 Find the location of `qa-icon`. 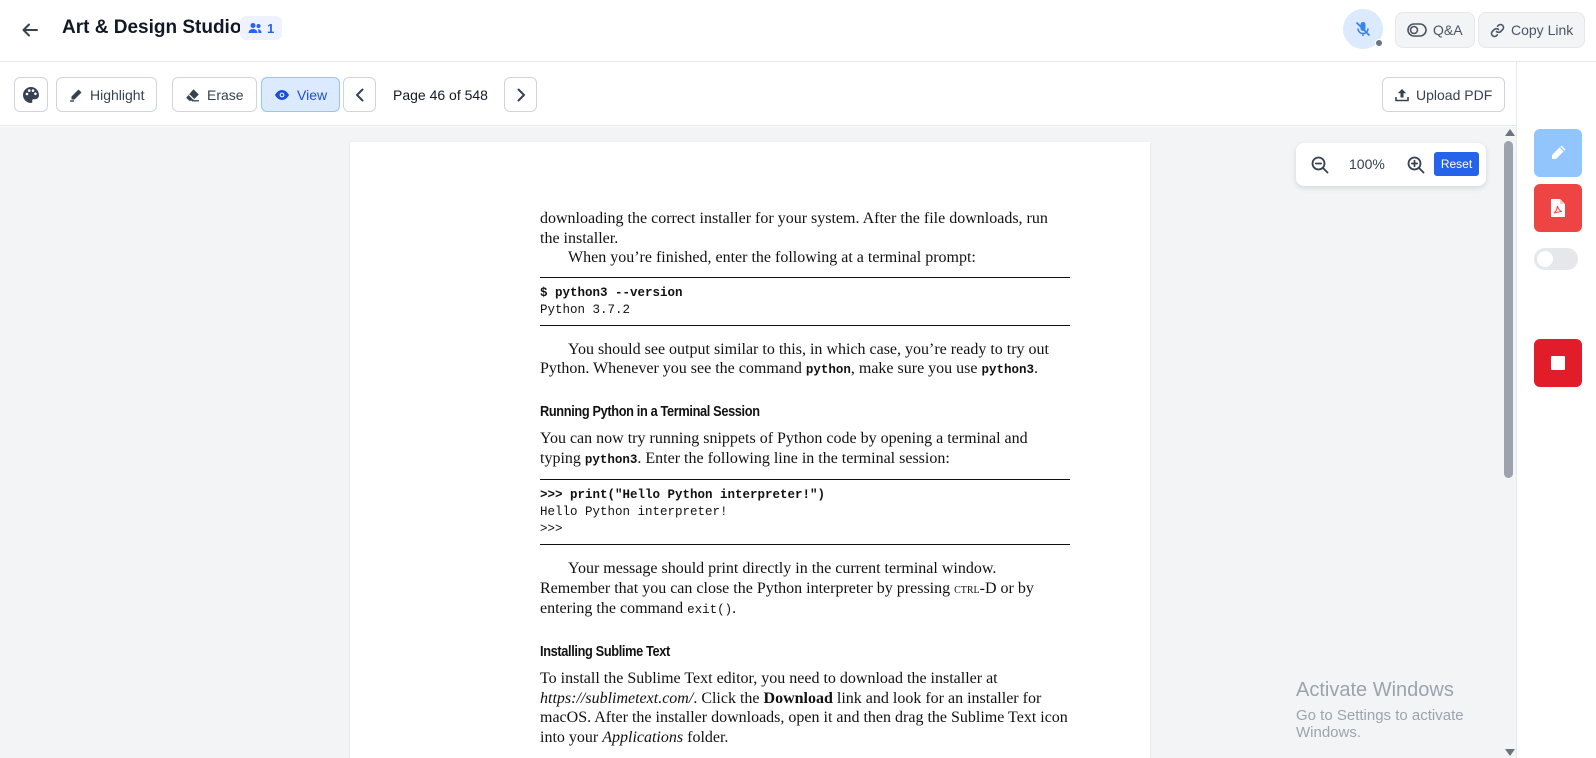

qa-icon is located at coordinates (1417, 30).